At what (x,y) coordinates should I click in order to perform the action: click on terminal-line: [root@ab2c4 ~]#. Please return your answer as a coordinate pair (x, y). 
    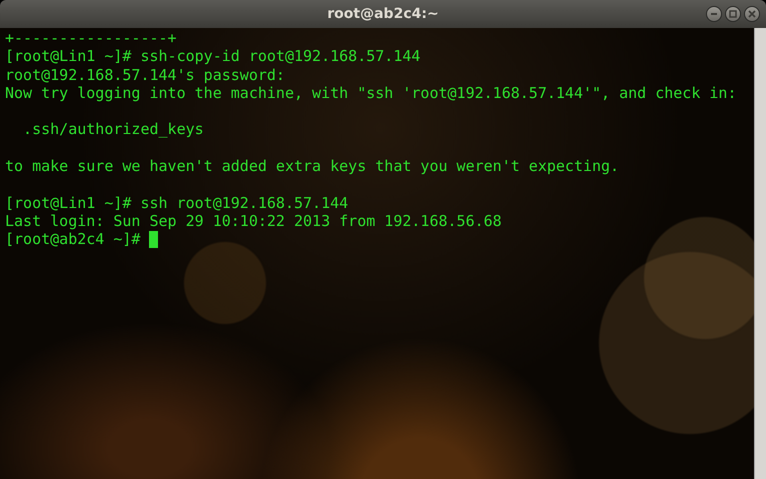
    Looking at the image, I should click on (72, 239).